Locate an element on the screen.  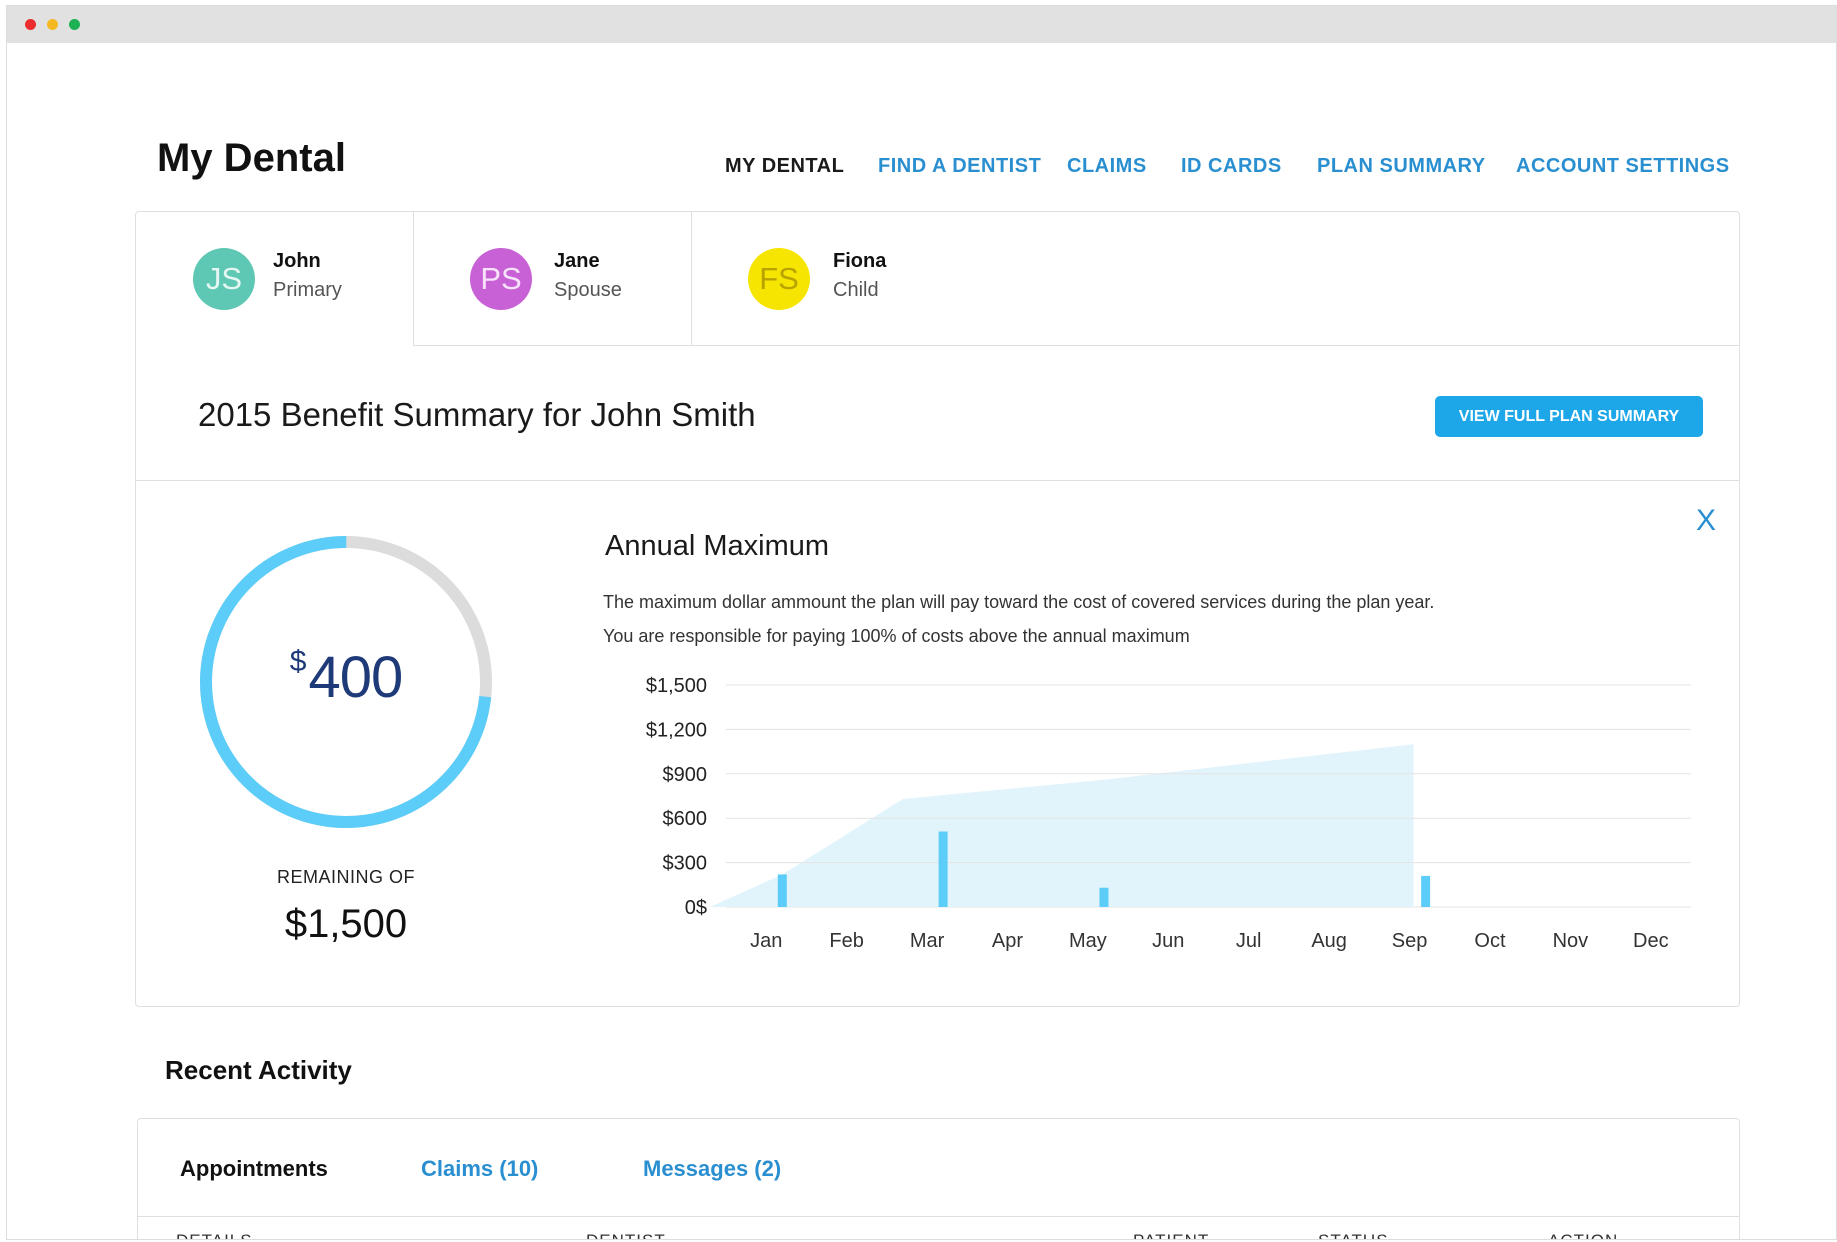
bar-jan is located at coordinates (782, 890).